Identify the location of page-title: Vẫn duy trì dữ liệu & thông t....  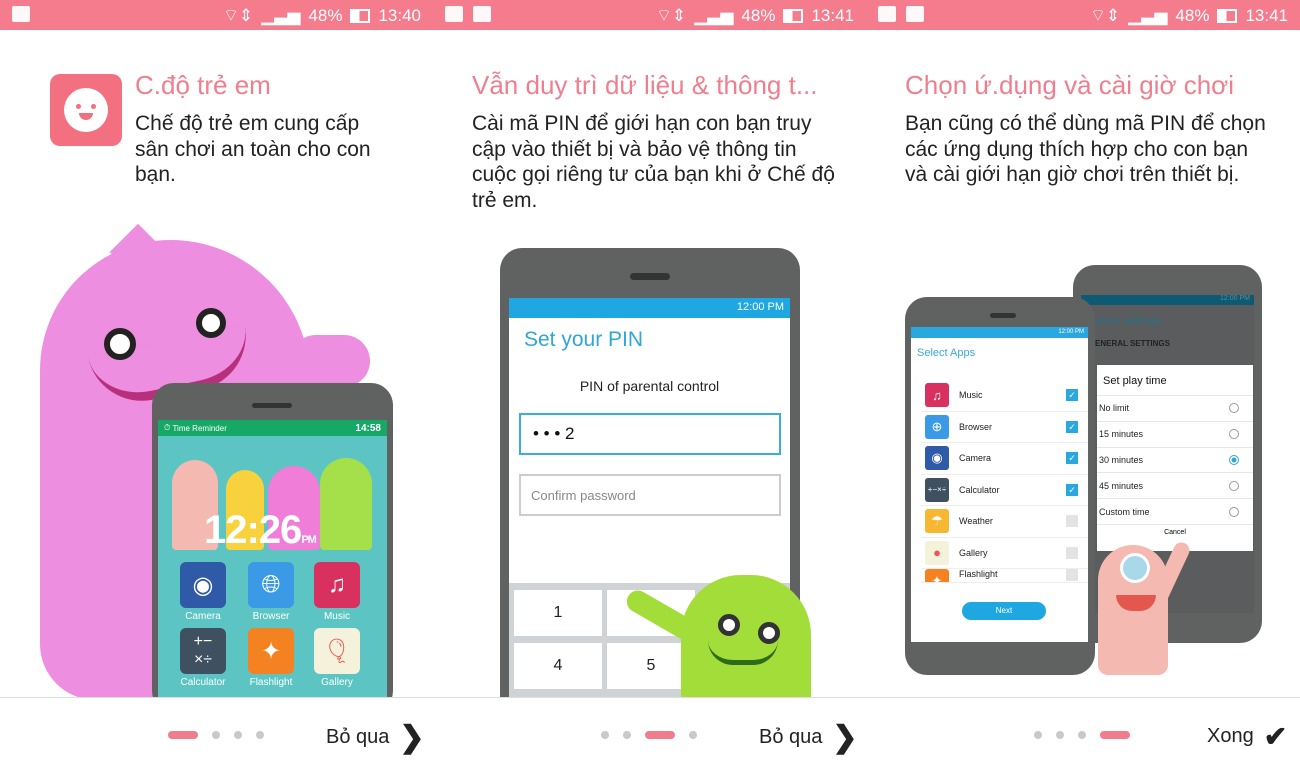
(645, 85).